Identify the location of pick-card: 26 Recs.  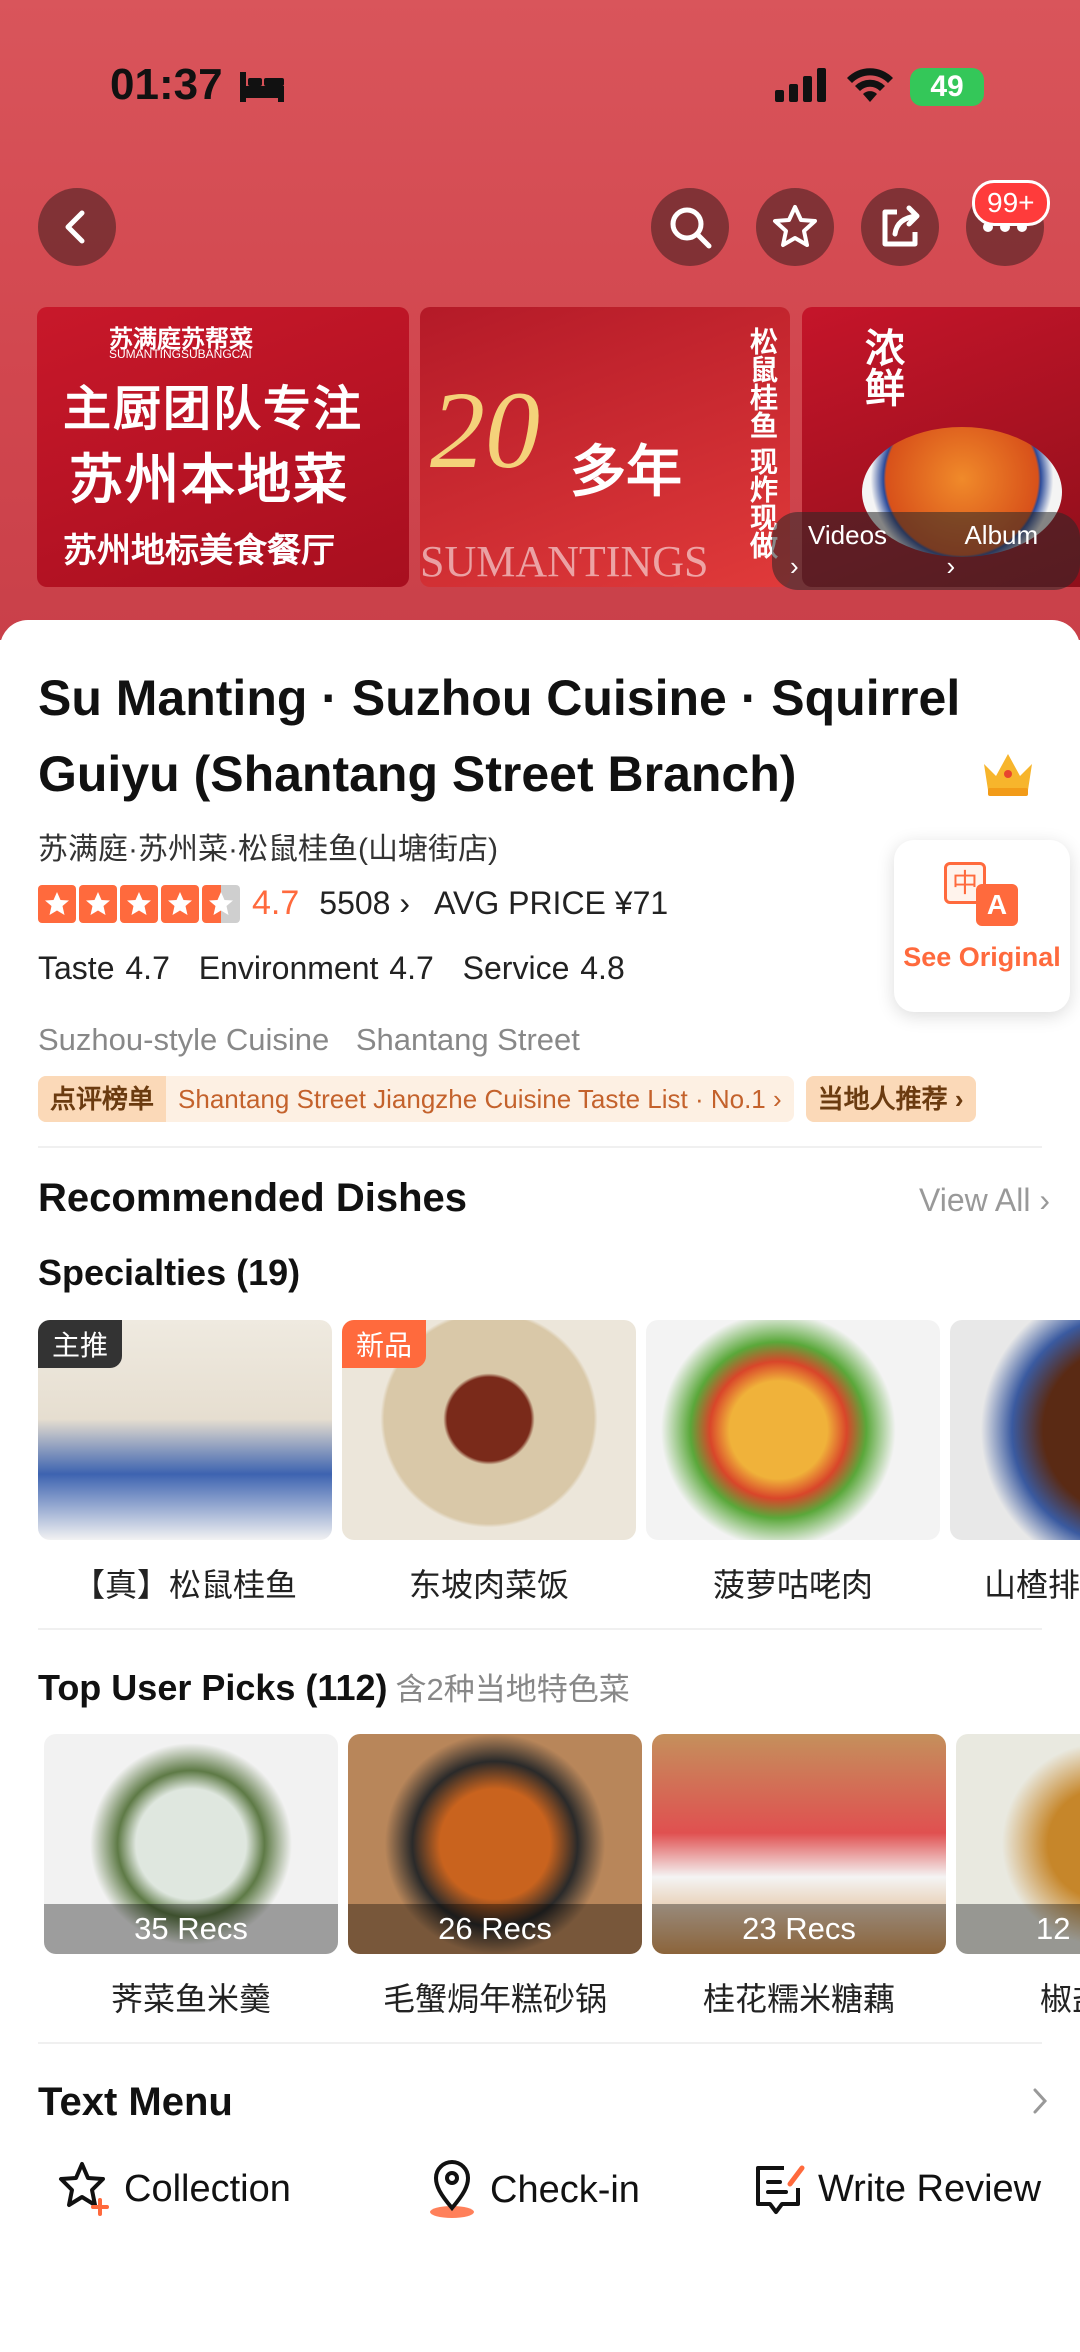
(495, 1844).